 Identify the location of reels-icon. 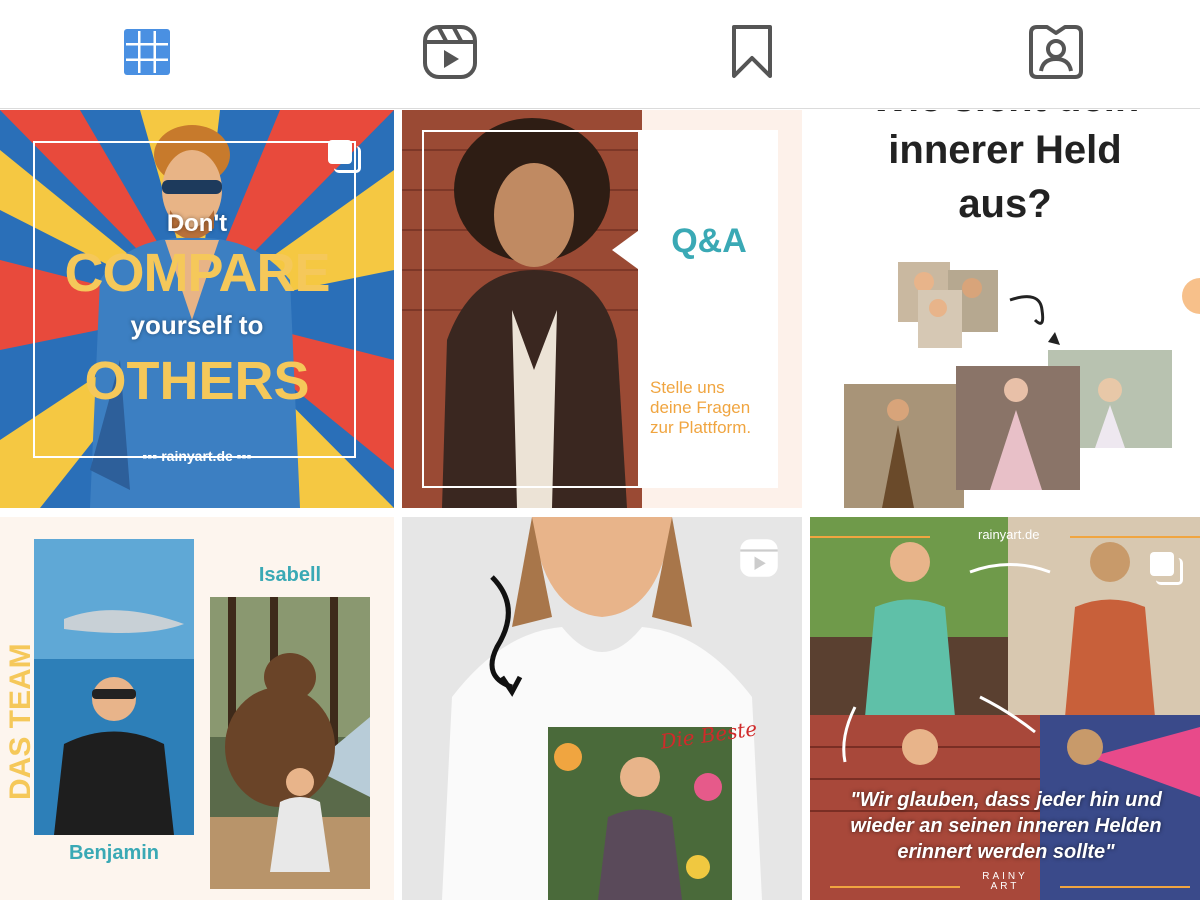
(450, 52).